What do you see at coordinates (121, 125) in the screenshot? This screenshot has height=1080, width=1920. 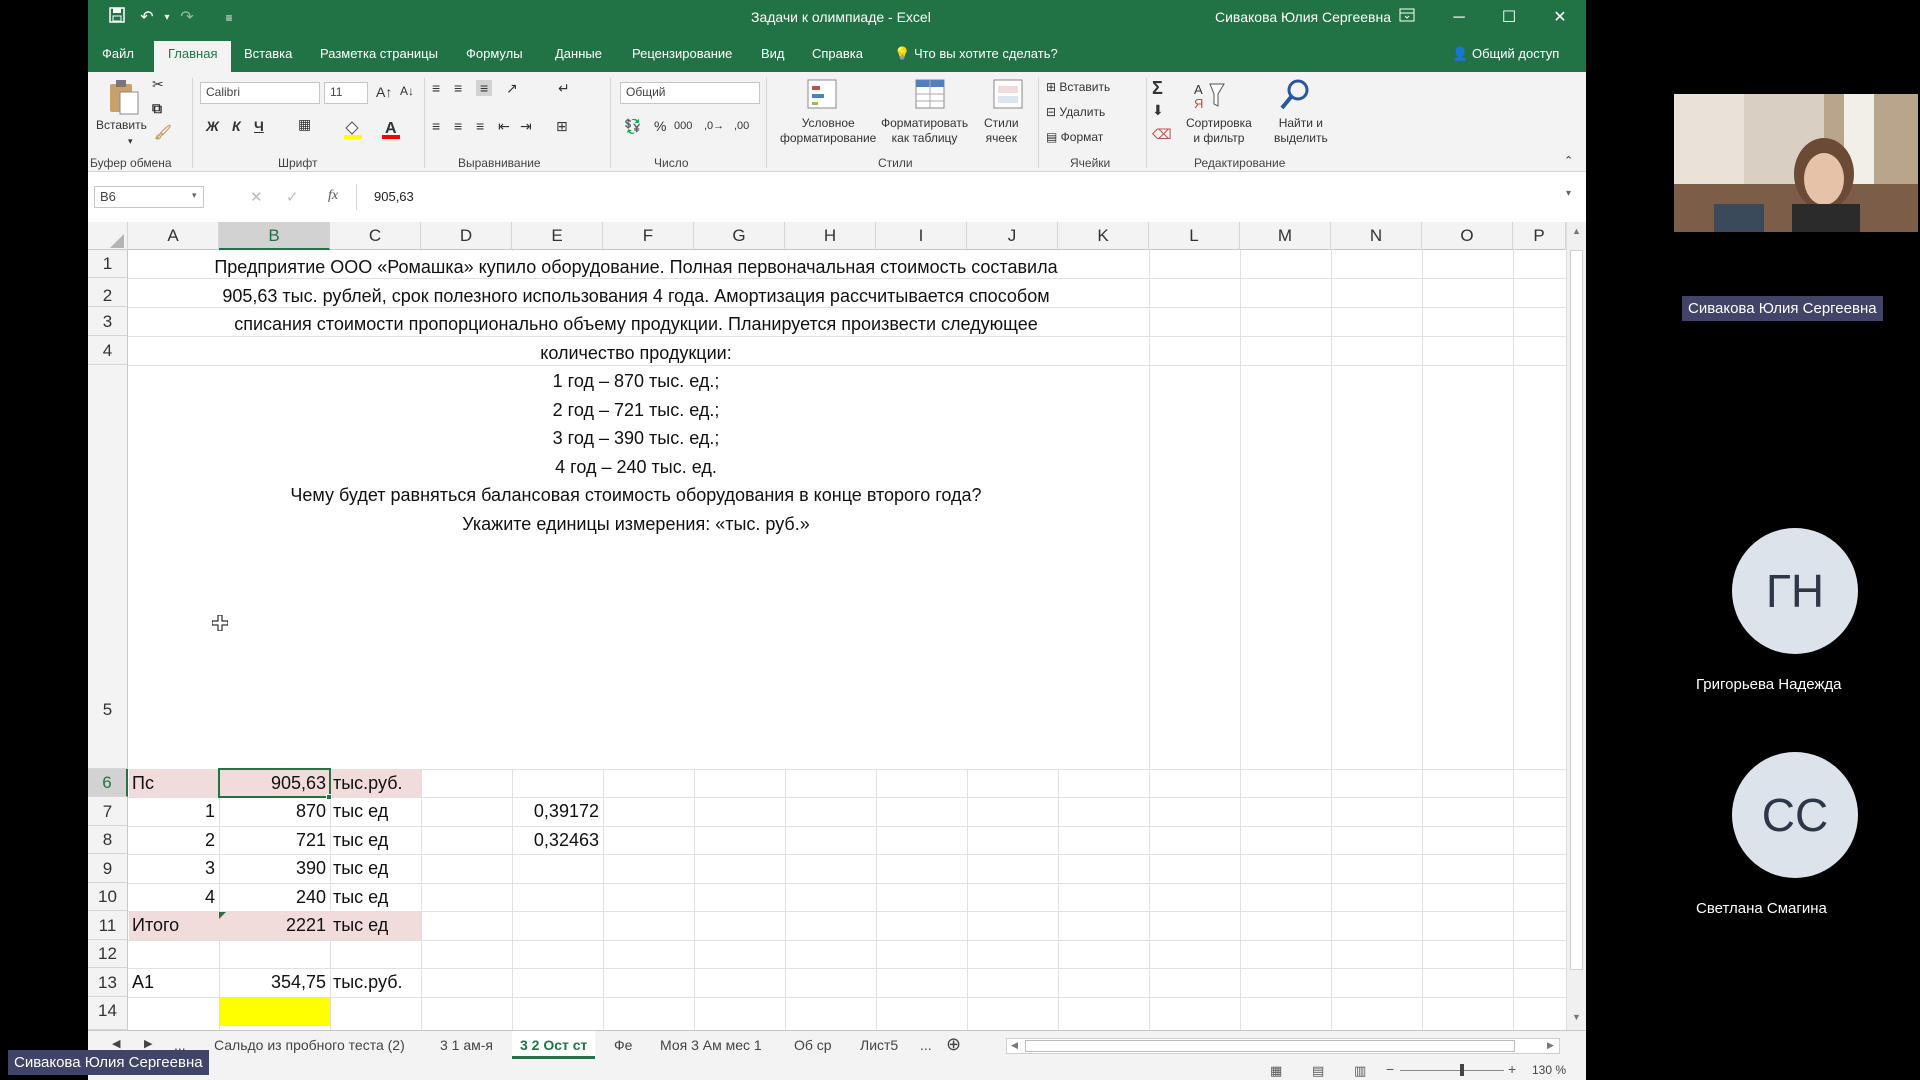 I see `paste-button: Вставить` at bounding box center [121, 125].